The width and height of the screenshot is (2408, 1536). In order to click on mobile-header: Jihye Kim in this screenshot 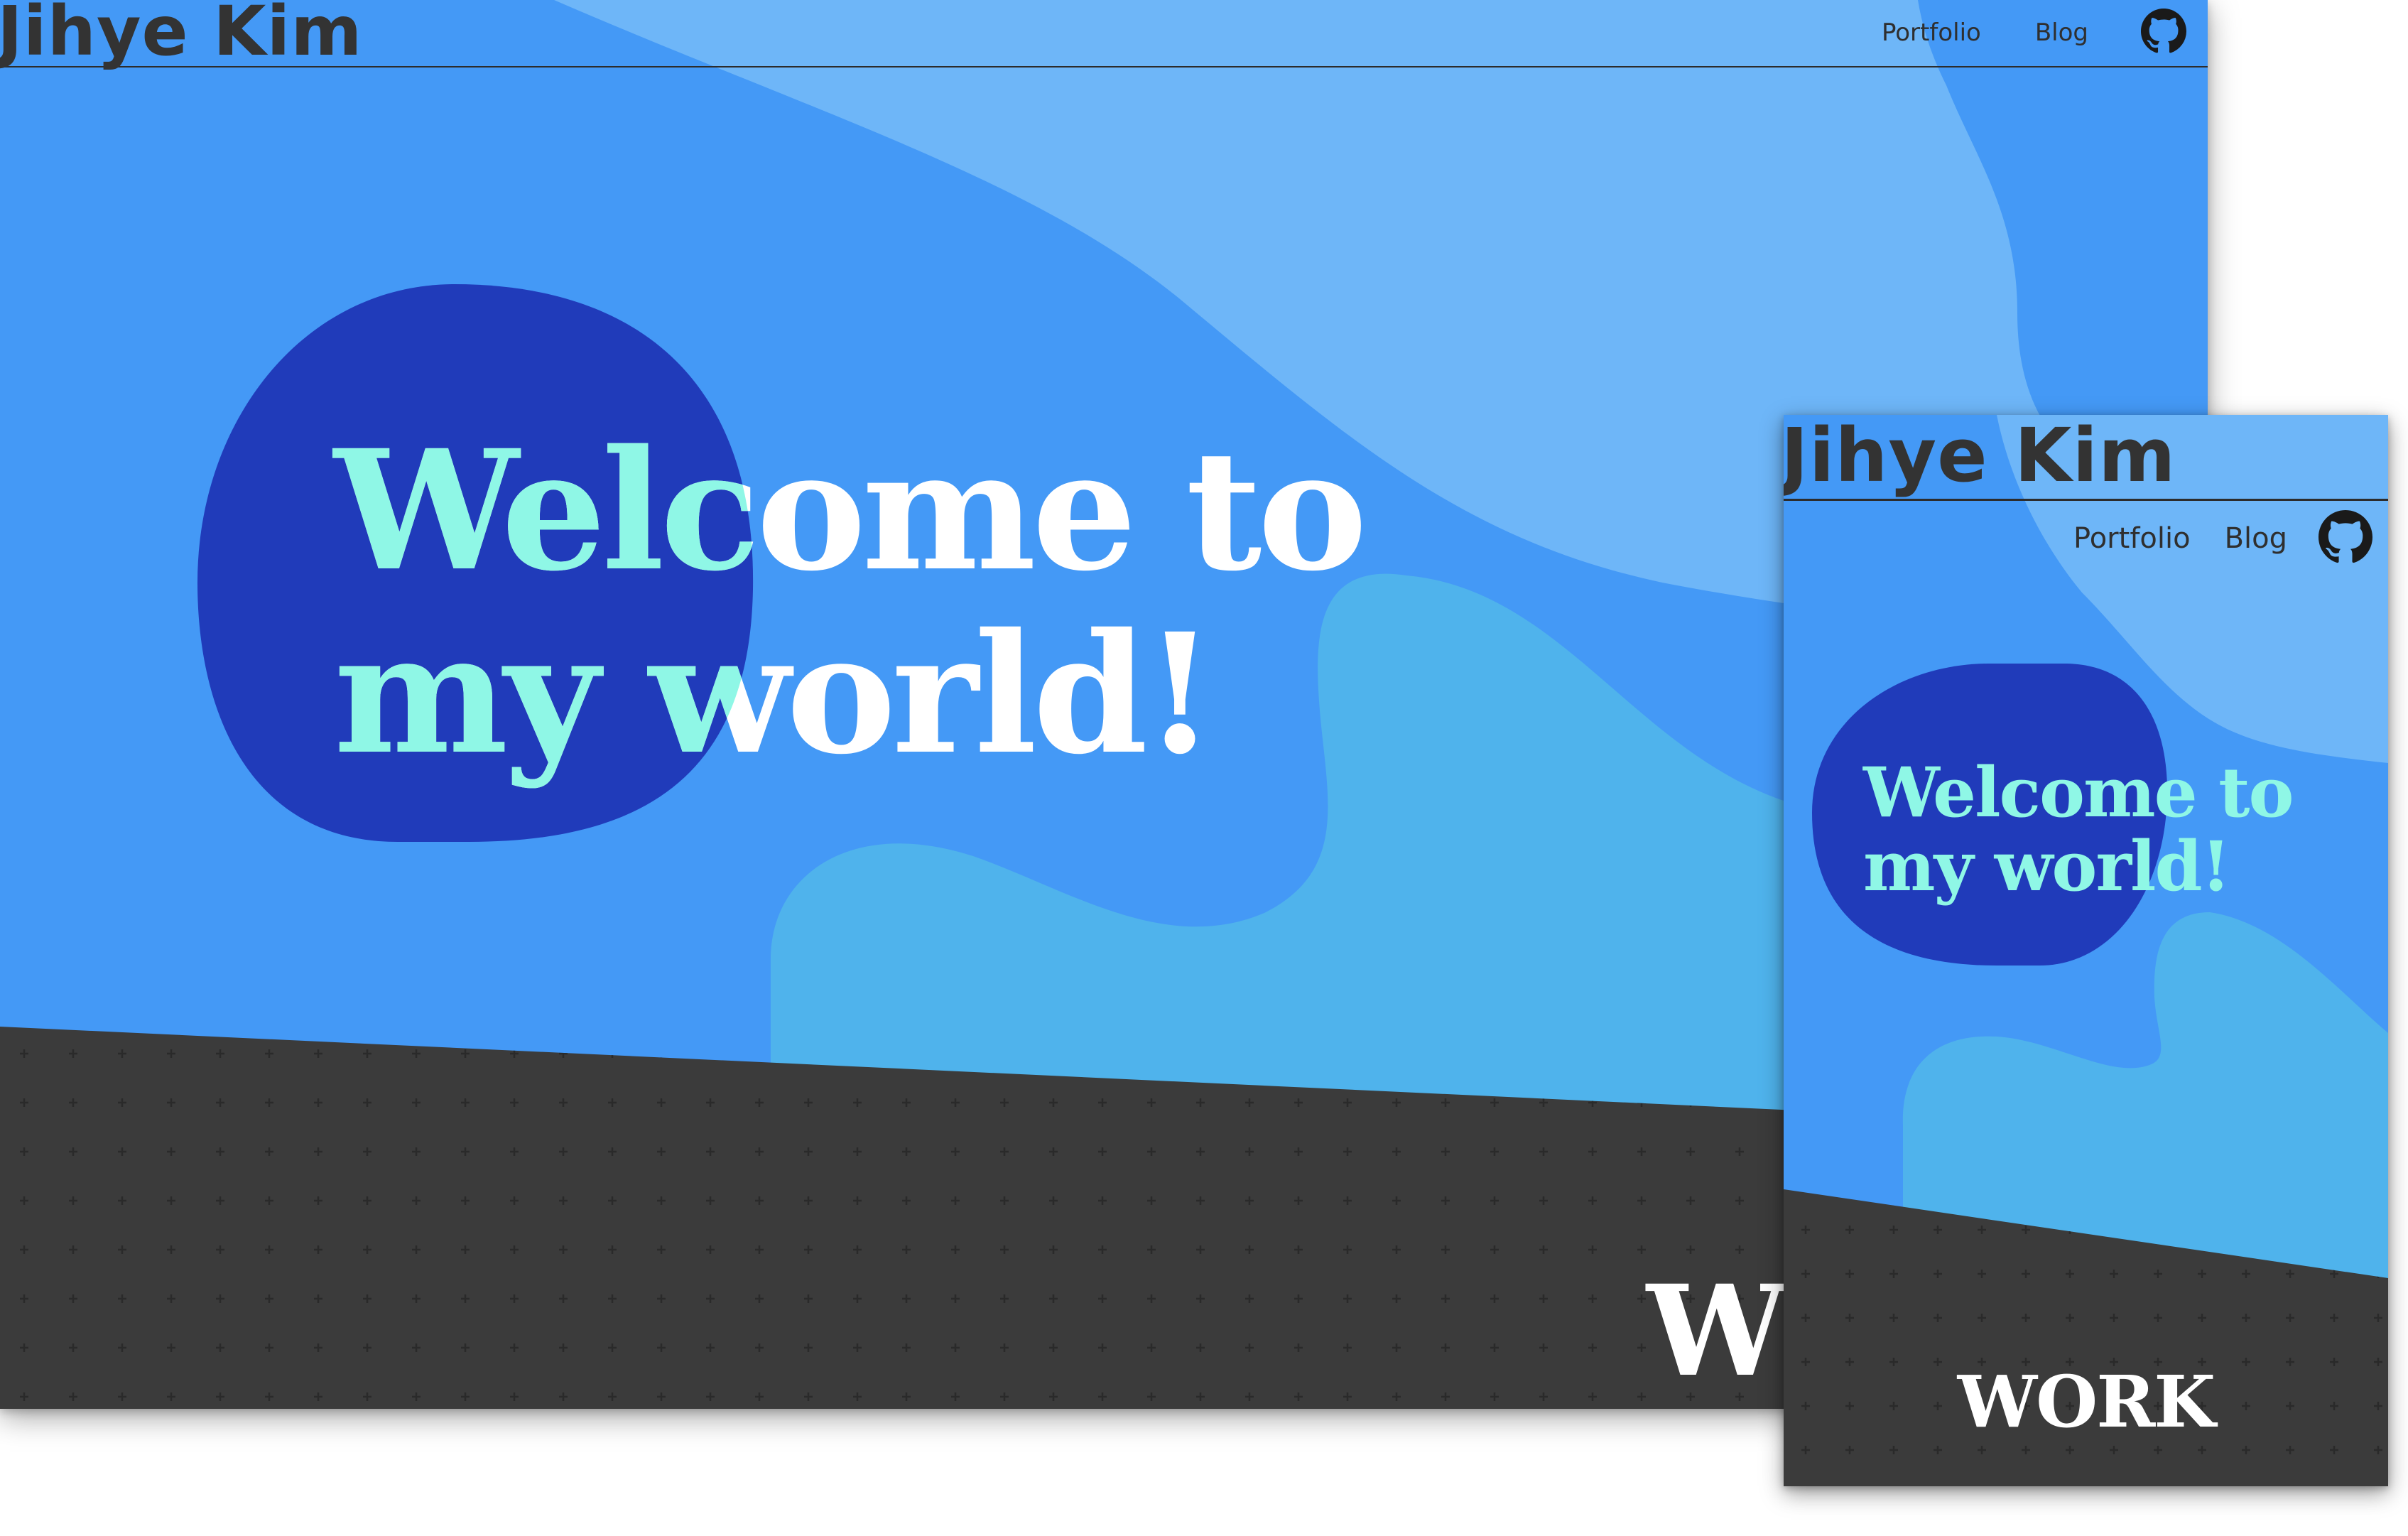, I will do `click(2086, 458)`.